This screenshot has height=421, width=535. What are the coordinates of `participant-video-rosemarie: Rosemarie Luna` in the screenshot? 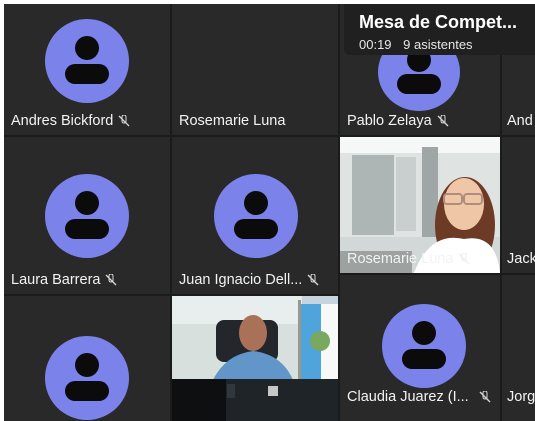 It's located at (420, 205).